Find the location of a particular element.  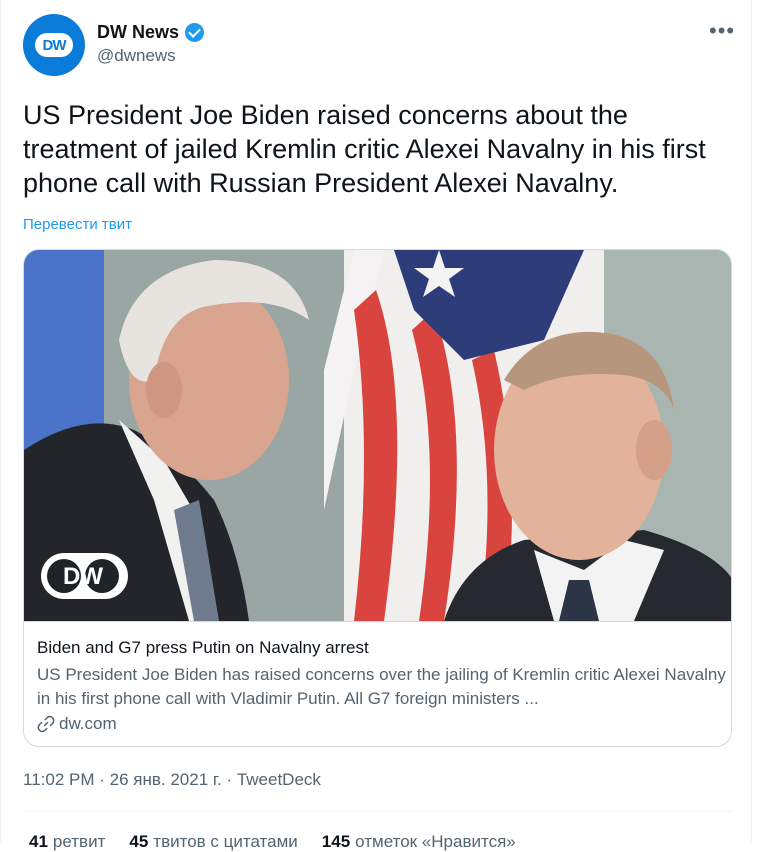

author-handle: @dwnews is located at coordinates (136, 56).